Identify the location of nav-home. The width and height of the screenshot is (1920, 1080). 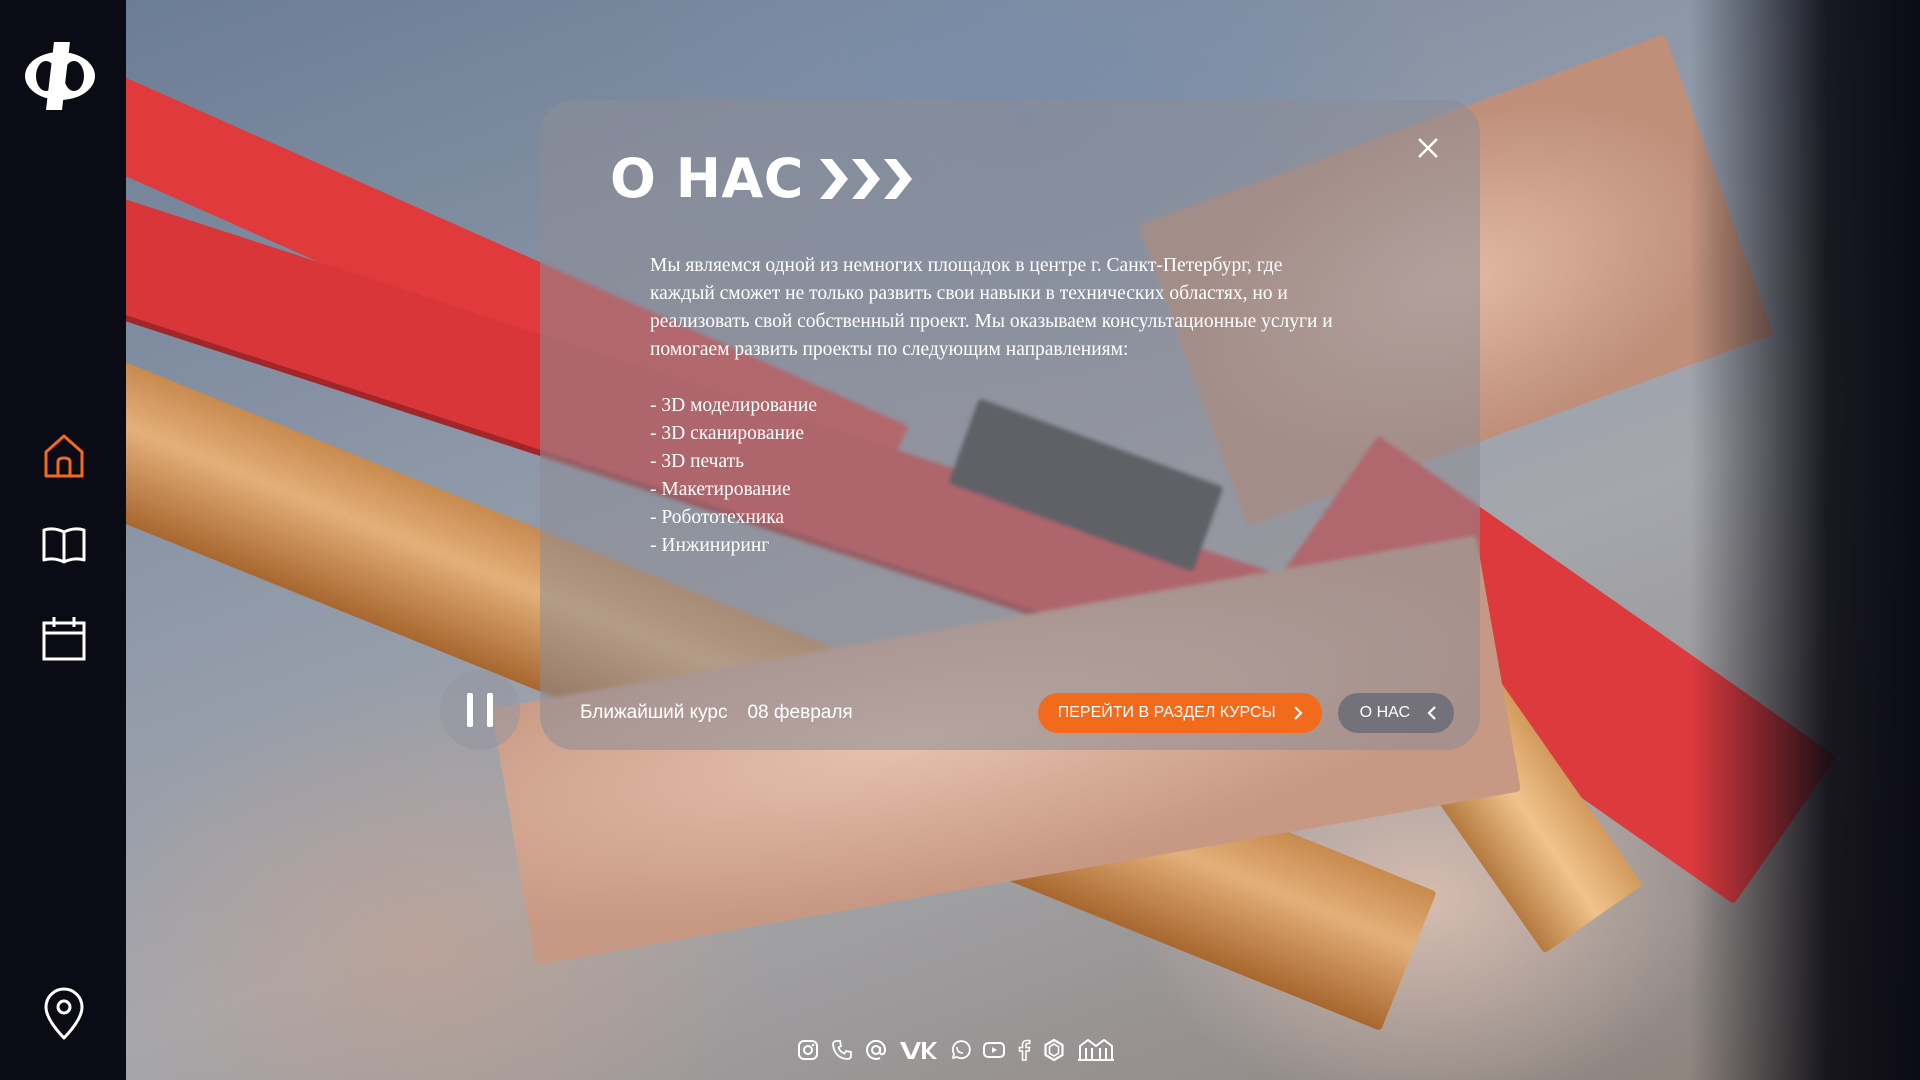
(64, 456).